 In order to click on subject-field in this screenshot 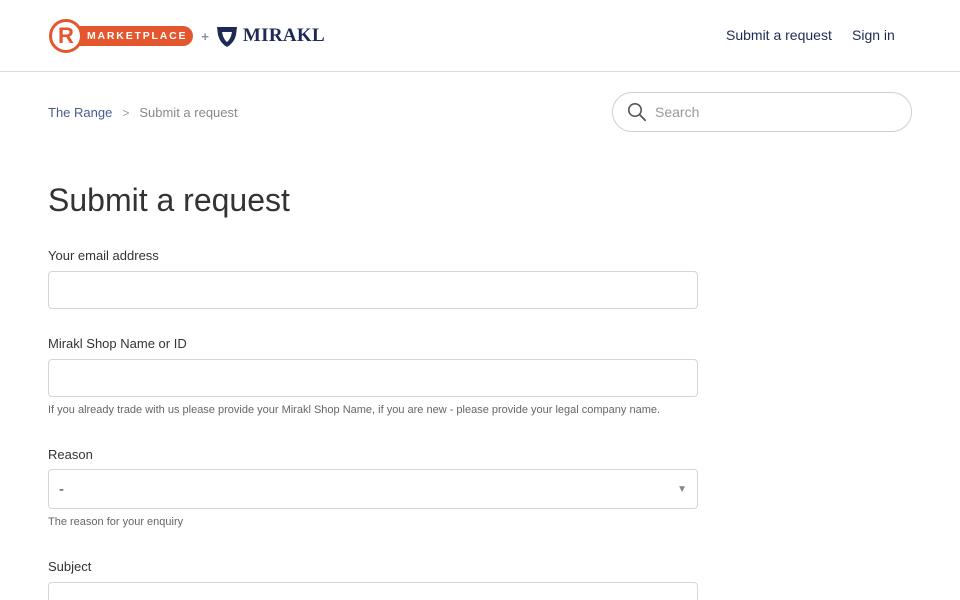, I will do `click(373, 591)`.